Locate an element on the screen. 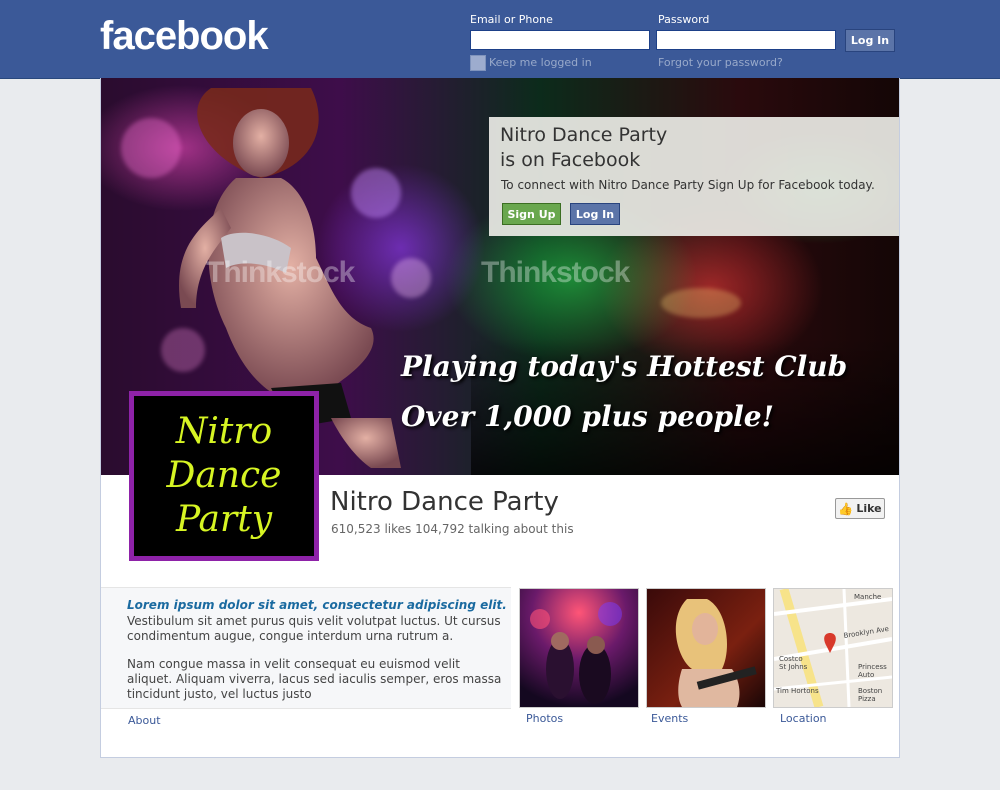  map-label: Princess is located at coordinates (872, 667).